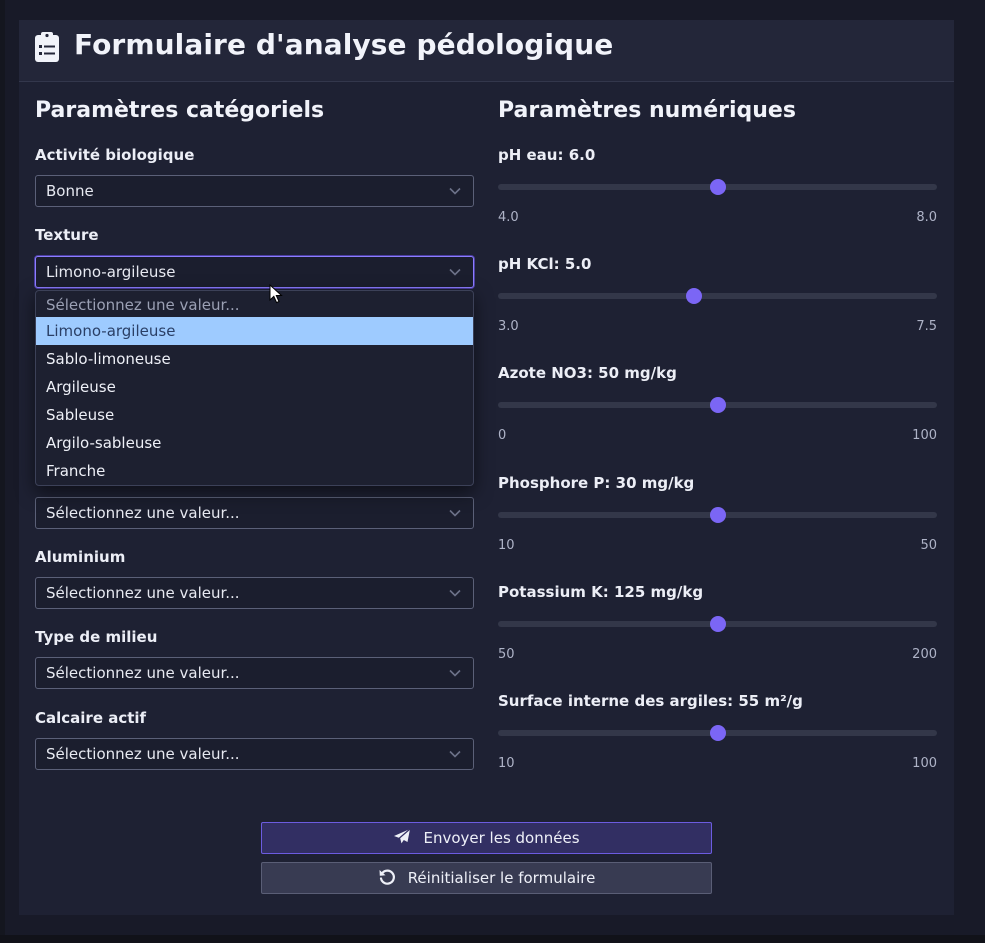  Describe the element at coordinates (926, 326) in the screenshot. I see `slider-max-label: 7.5` at that location.